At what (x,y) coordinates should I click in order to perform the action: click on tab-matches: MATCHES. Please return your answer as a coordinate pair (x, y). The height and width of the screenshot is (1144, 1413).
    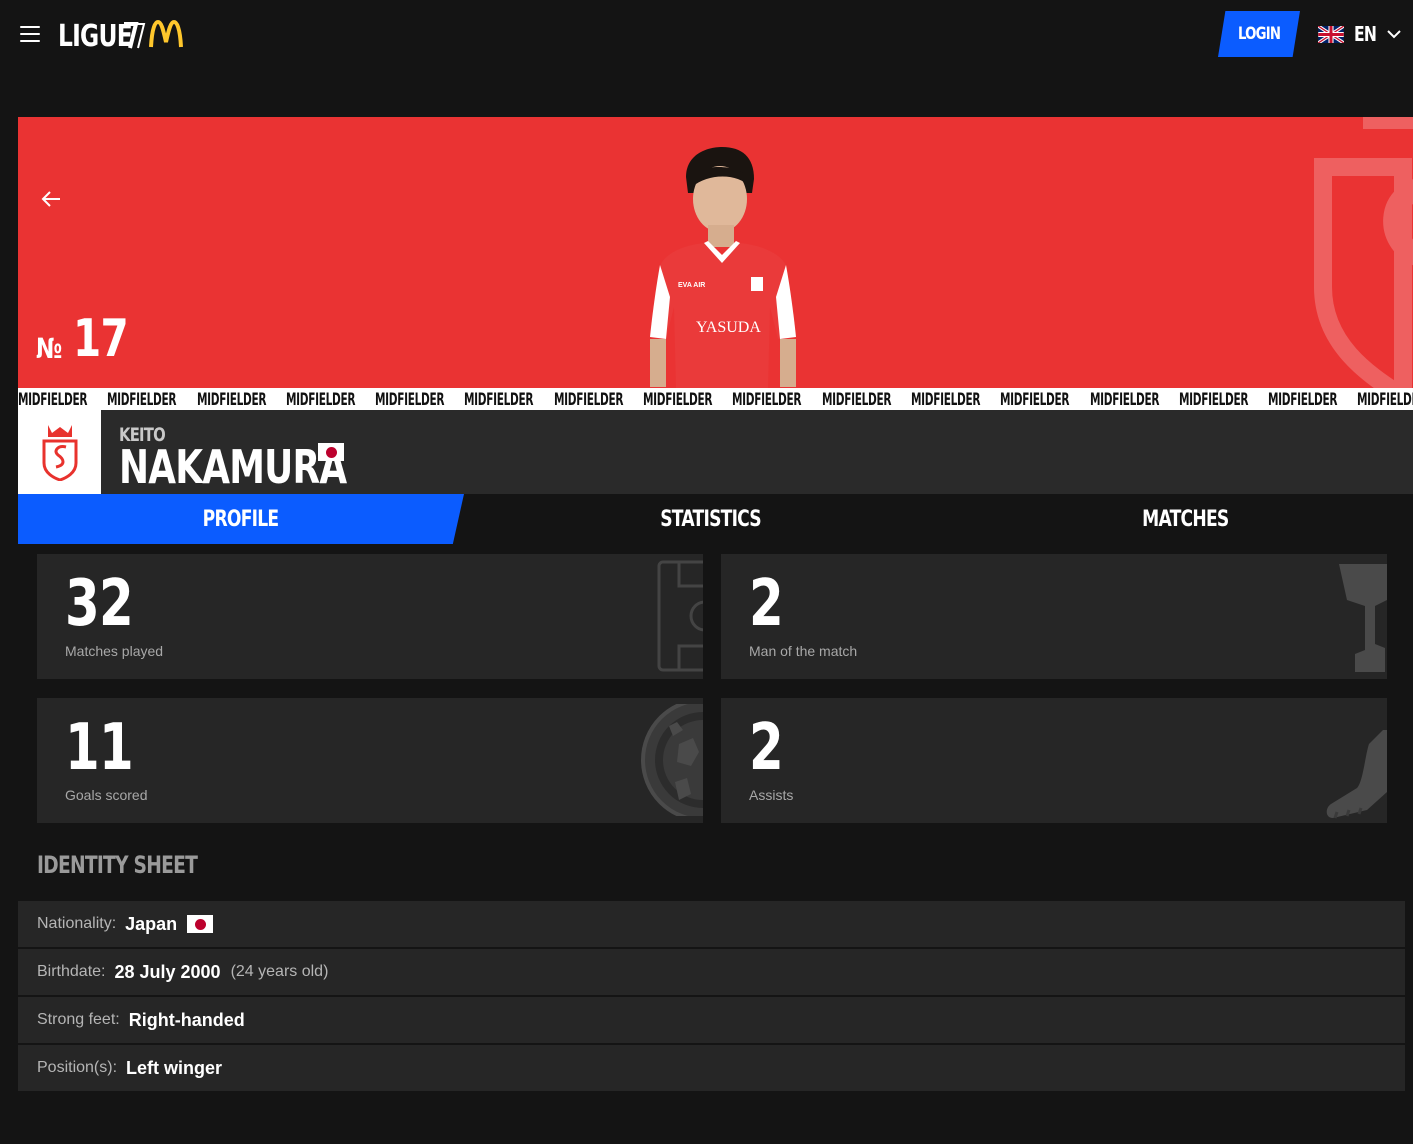
    Looking at the image, I should click on (1181, 519).